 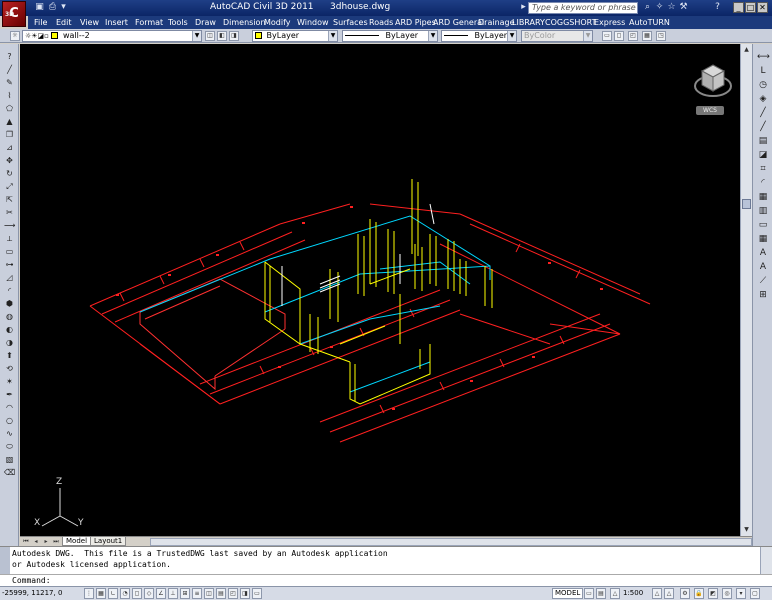 I want to click on break-icon: ⟂, so click(x=9, y=238).